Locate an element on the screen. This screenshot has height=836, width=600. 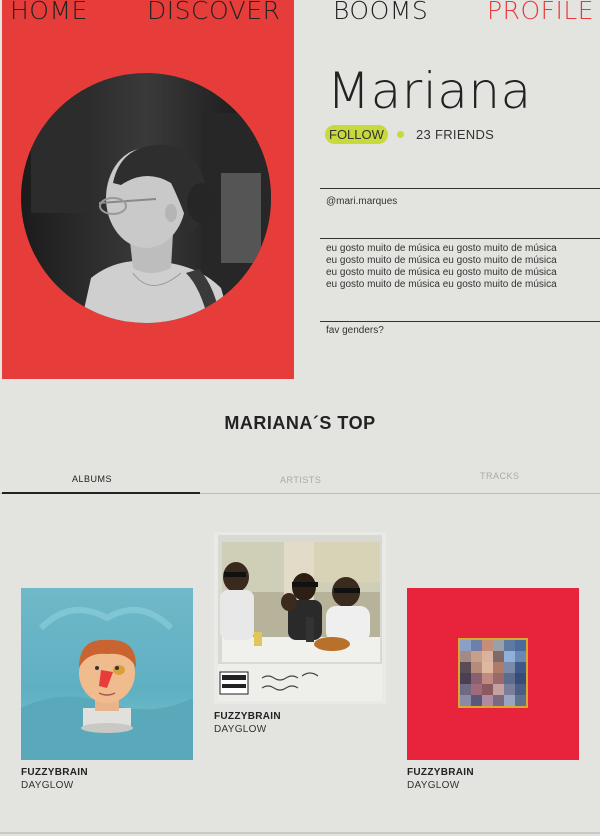
separator-dot-icon is located at coordinates (400, 134).